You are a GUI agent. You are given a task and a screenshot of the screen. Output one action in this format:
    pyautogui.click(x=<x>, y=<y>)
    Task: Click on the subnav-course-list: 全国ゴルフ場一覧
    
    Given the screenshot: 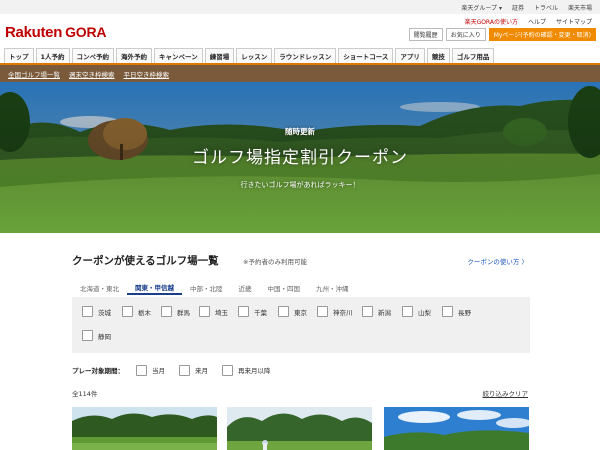 What is the action you would take?
    pyautogui.click(x=34, y=74)
    